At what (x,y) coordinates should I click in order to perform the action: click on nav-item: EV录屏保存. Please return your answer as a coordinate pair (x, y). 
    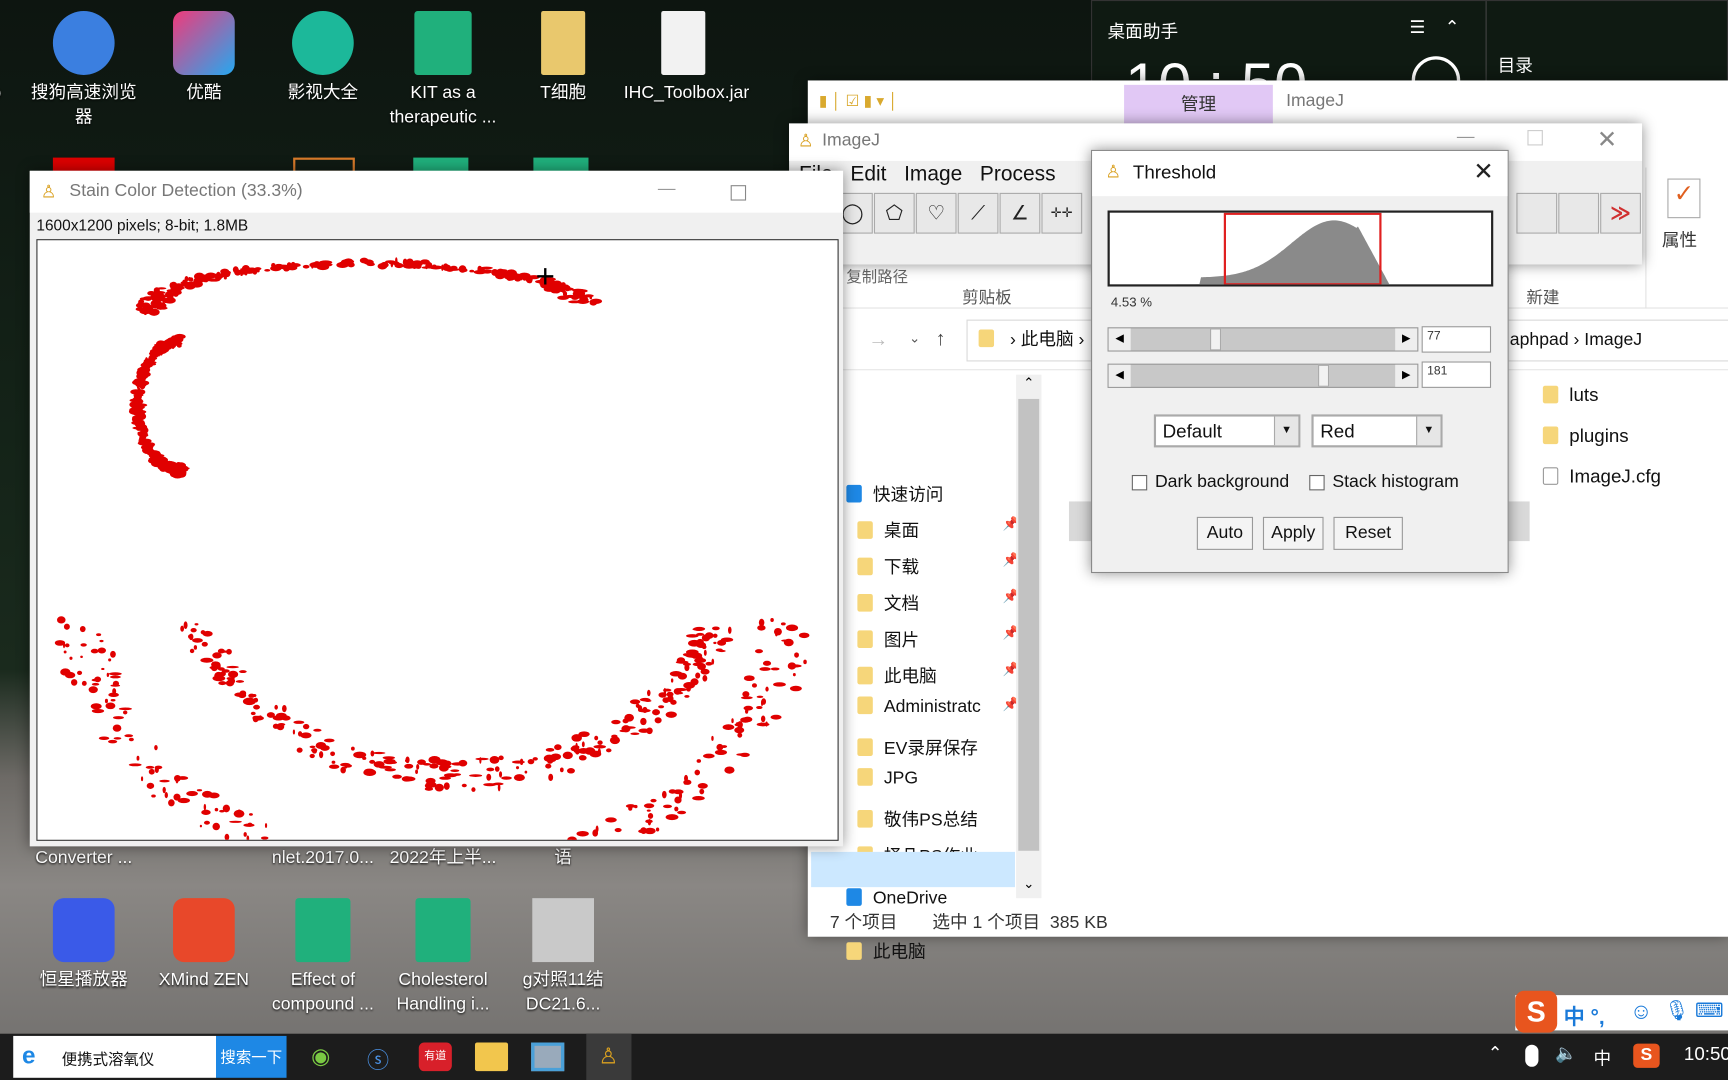
    Looking at the image, I should click on (917, 746).